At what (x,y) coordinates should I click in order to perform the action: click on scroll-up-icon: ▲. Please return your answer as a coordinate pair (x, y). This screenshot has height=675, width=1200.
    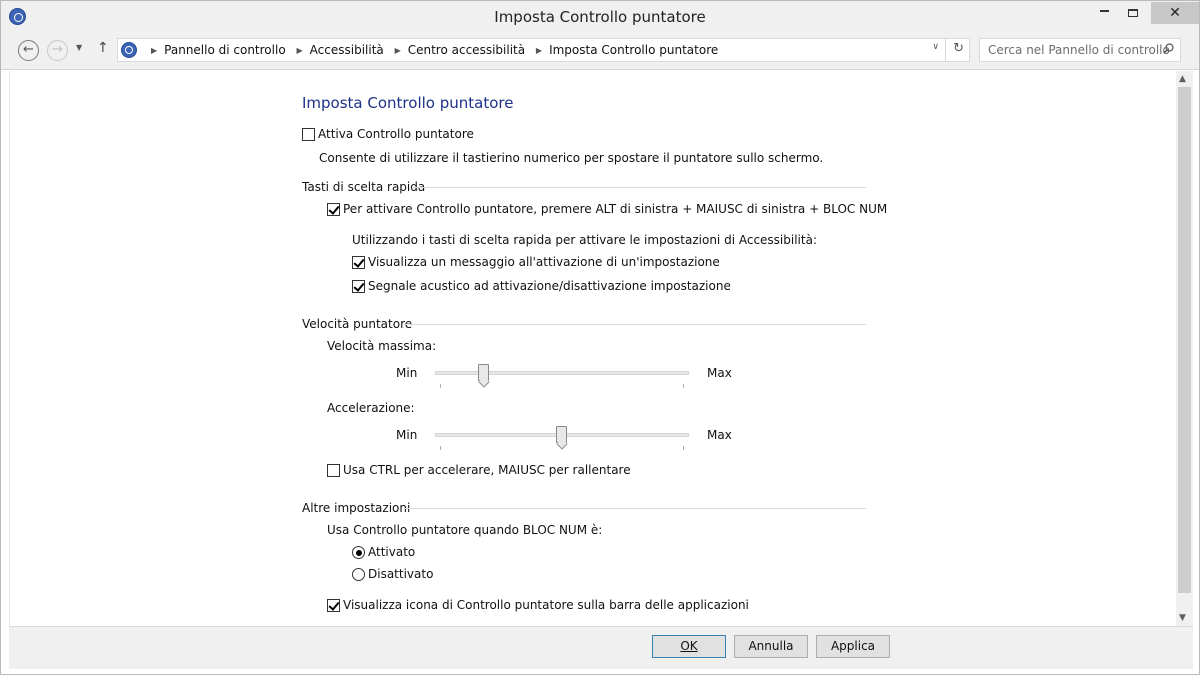
    Looking at the image, I should click on (1182, 79).